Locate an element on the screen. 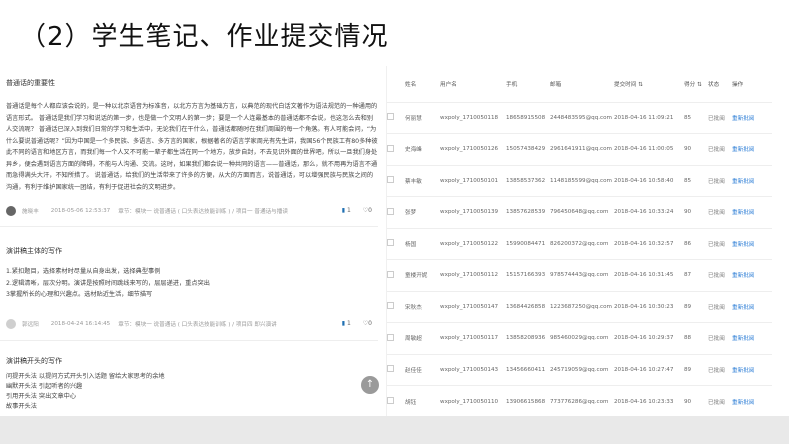 The height and width of the screenshot is (444, 789). submit-time: 2018-04-16 11:00:05 is located at coordinates (644, 149).